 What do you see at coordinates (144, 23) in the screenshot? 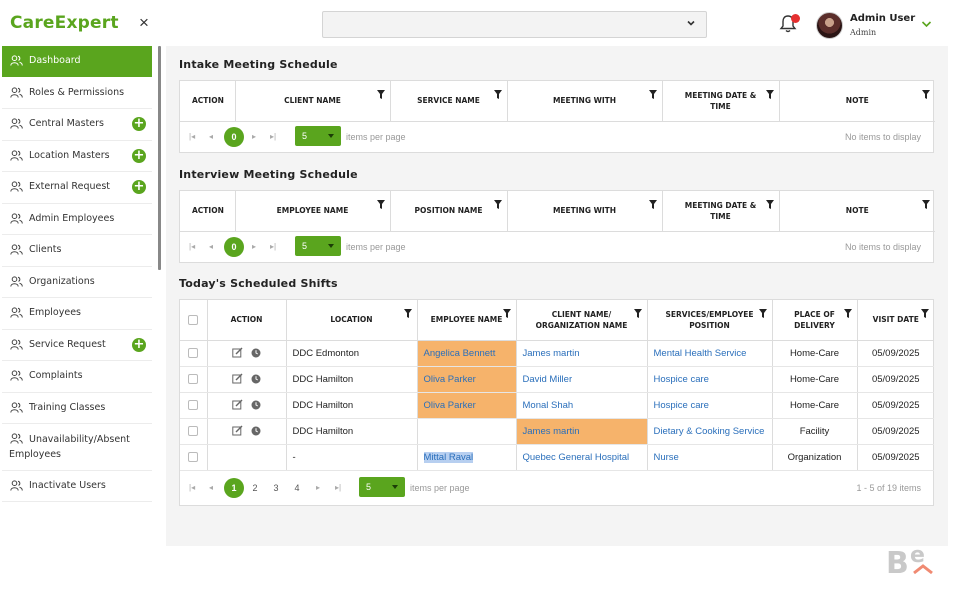
I see `close-sidebar-icon: ×` at bounding box center [144, 23].